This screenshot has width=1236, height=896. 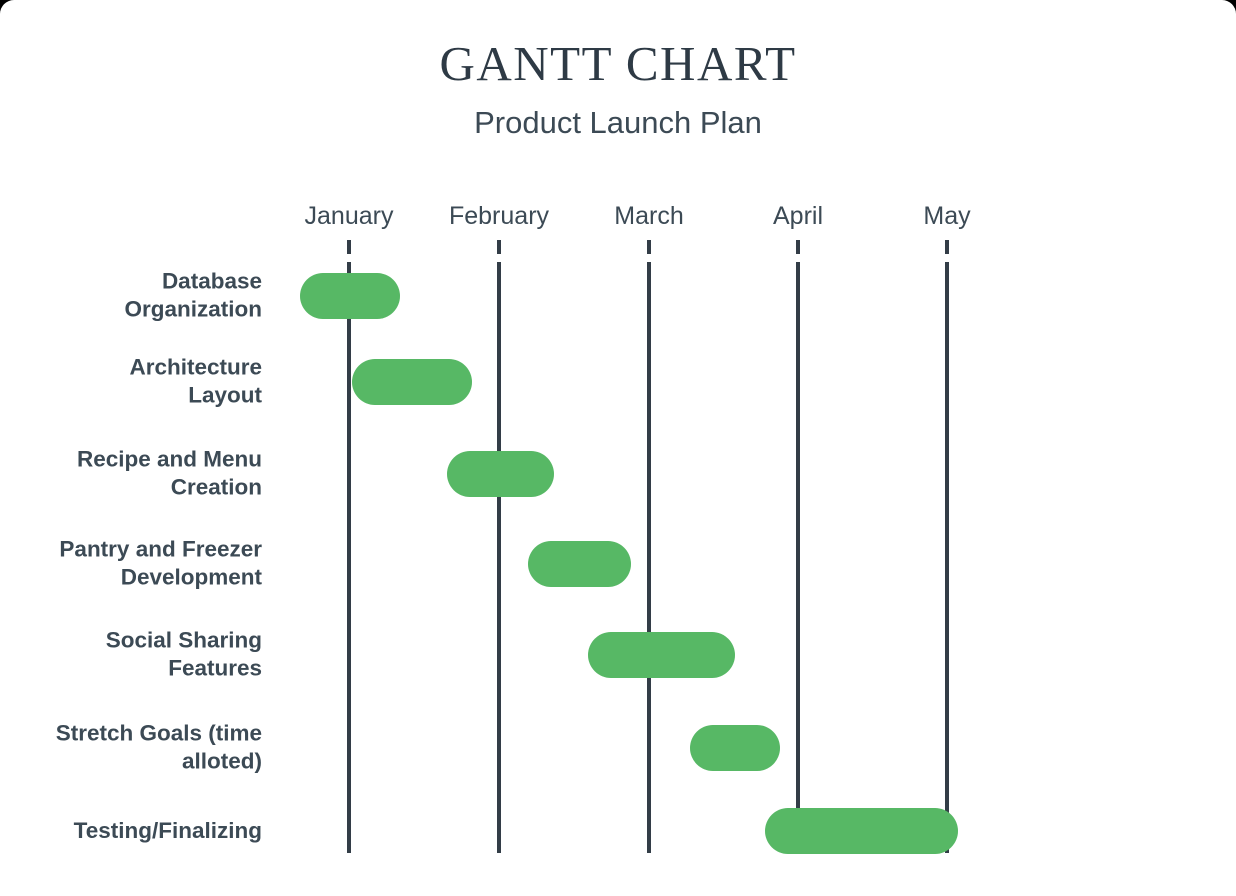 I want to click on task-label: Testing/Finalizing, so click(x=167, y=830).